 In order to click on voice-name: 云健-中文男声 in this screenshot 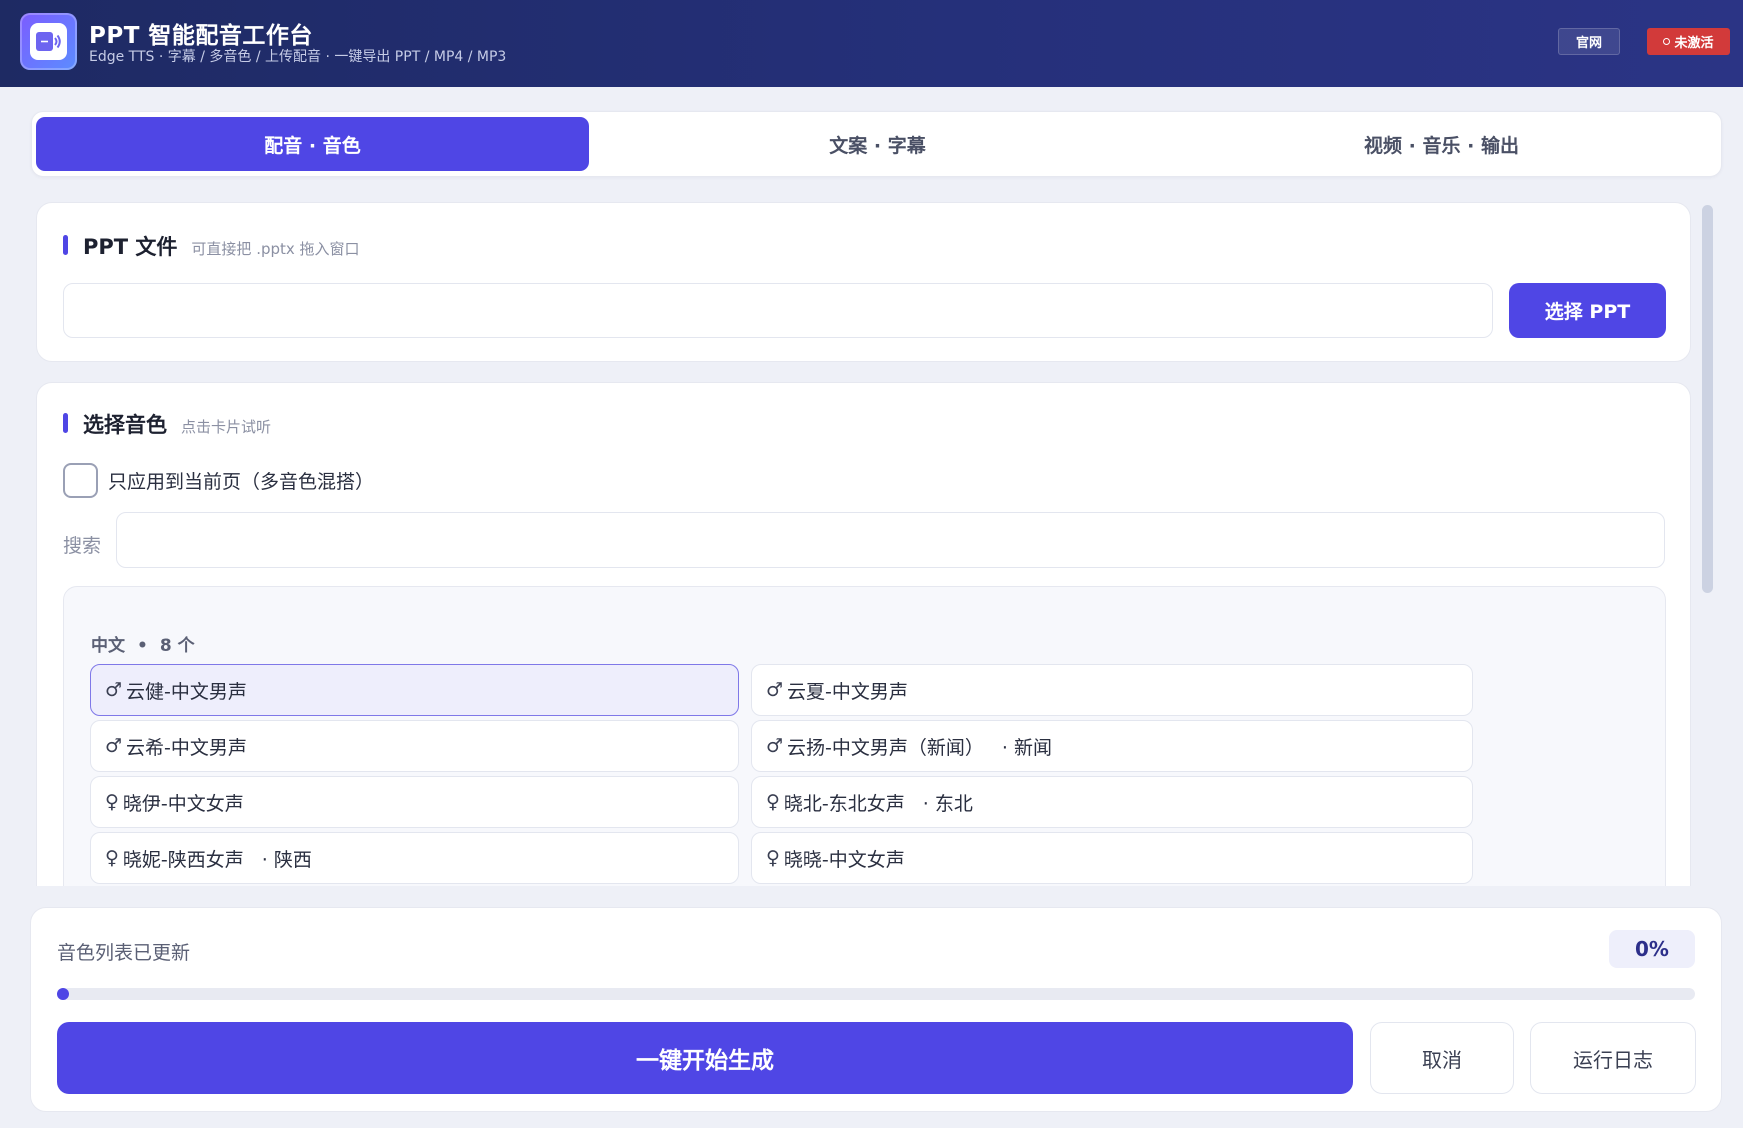, I will do `click(186, 691)`.